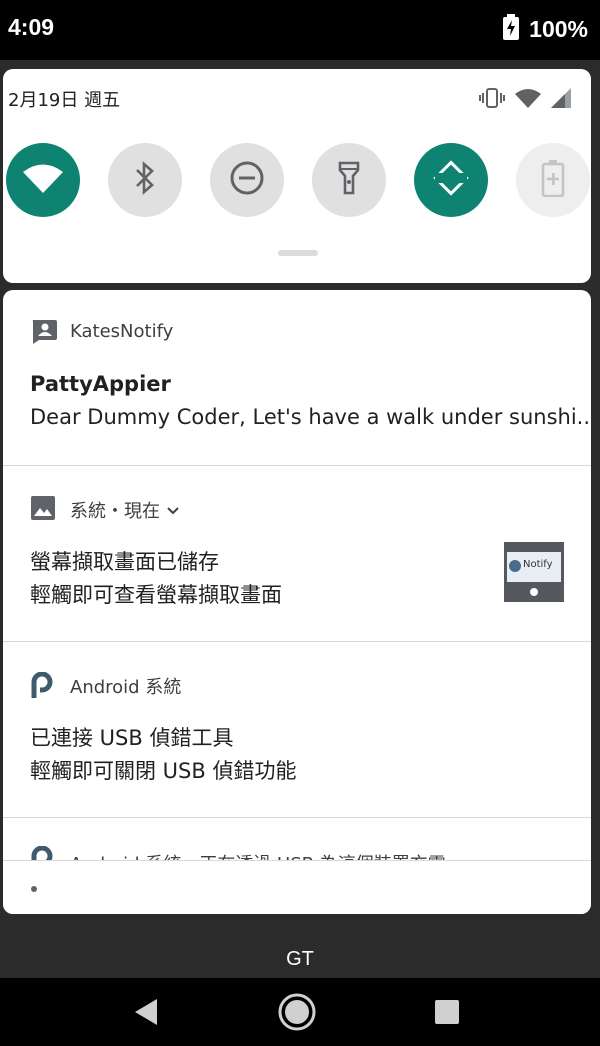  I want to click on thumbnail-card: Notify, so click(534, 567).